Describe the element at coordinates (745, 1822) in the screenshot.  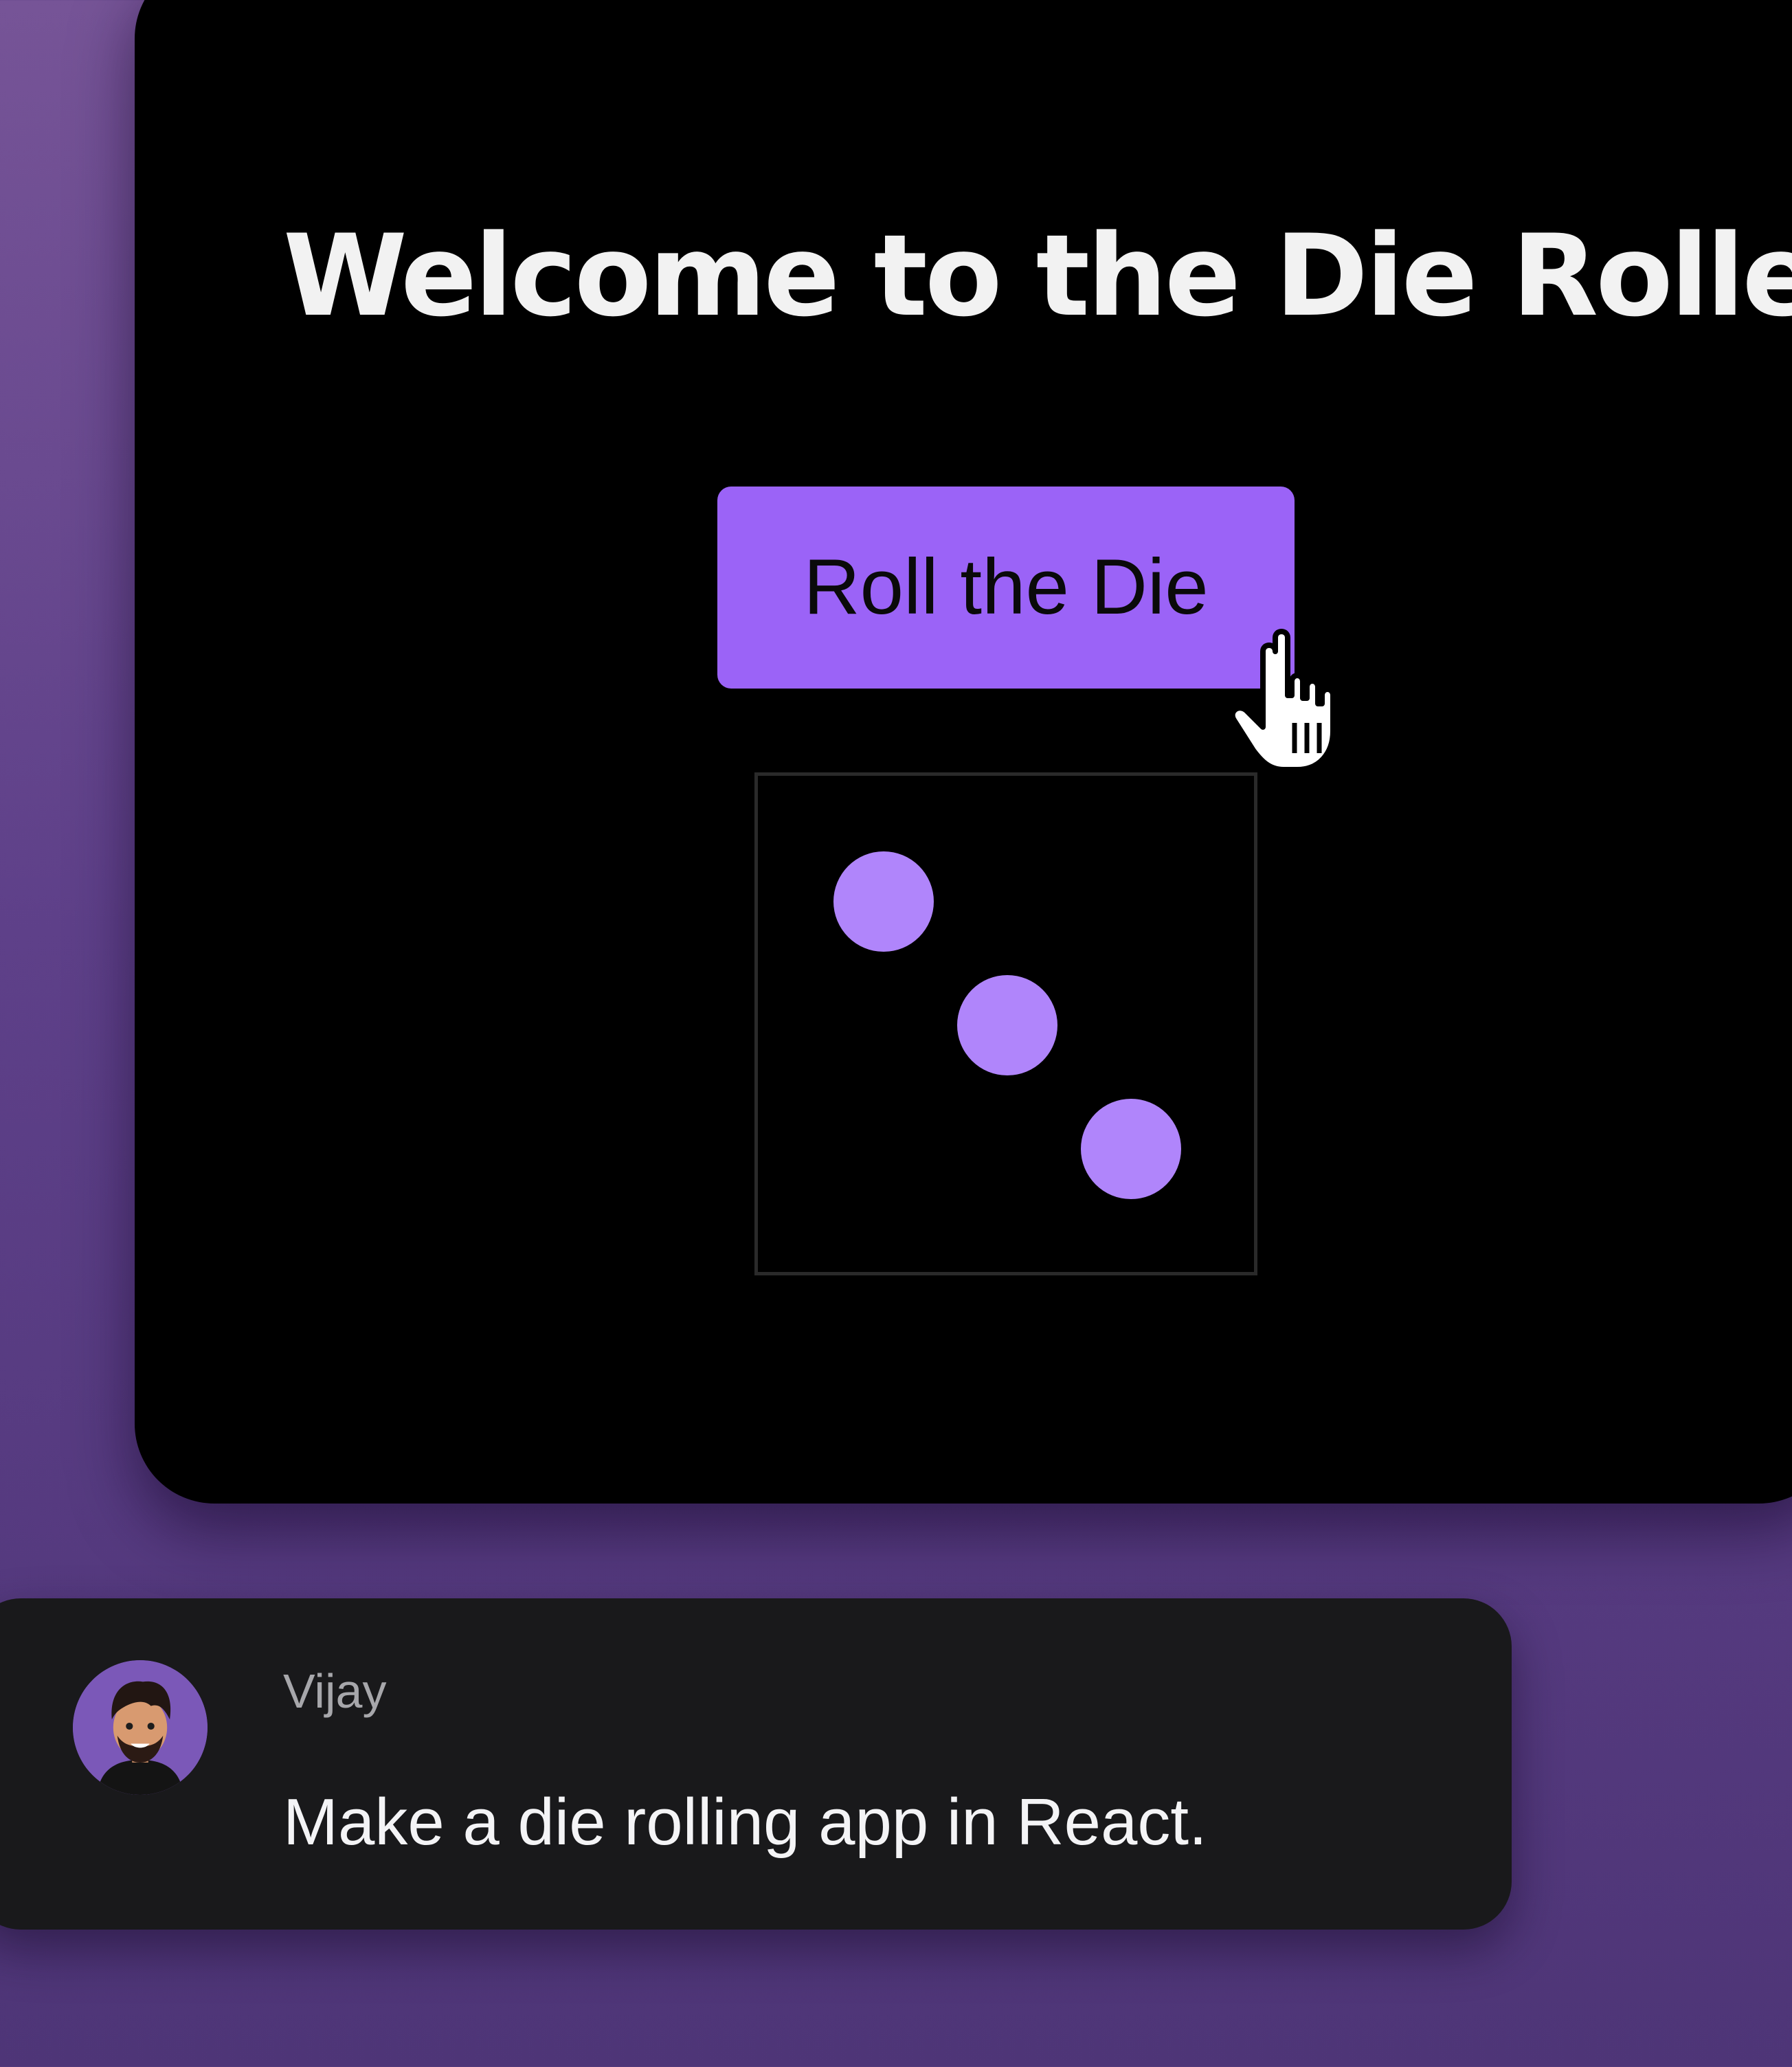
I see `chat-message-text: Make a die rolling app in React.` at that location.